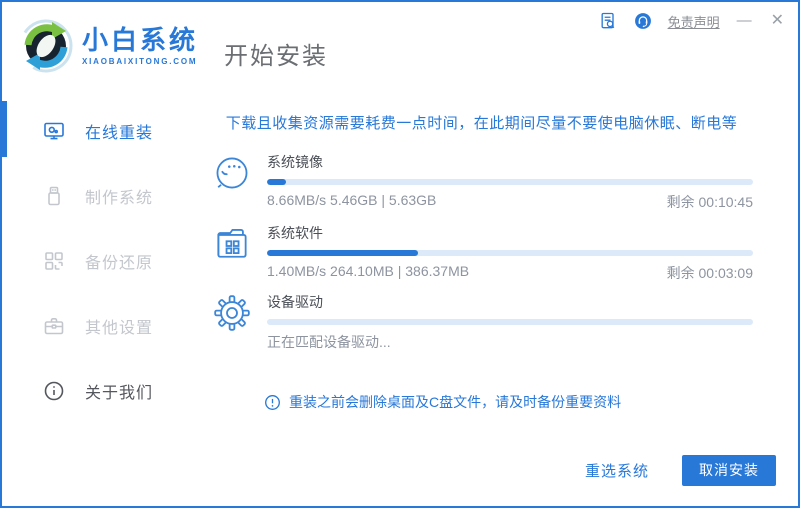  What do you see at coordinates (295, 162) in the screenshot?
I see `task-label: 系统镜像` at bounding box center [295, 162].